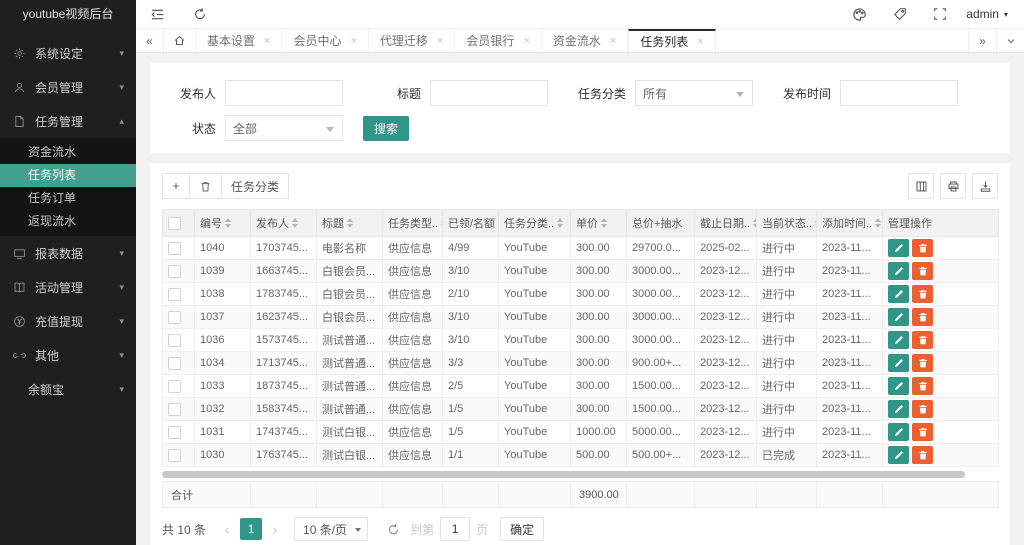 This screenshot has height=545, width=1024. What do you see at coordinates (672, 40) in the screenshot?
I see `tab-task-list: 任务列表 ×` at bounding box center [672, 40].